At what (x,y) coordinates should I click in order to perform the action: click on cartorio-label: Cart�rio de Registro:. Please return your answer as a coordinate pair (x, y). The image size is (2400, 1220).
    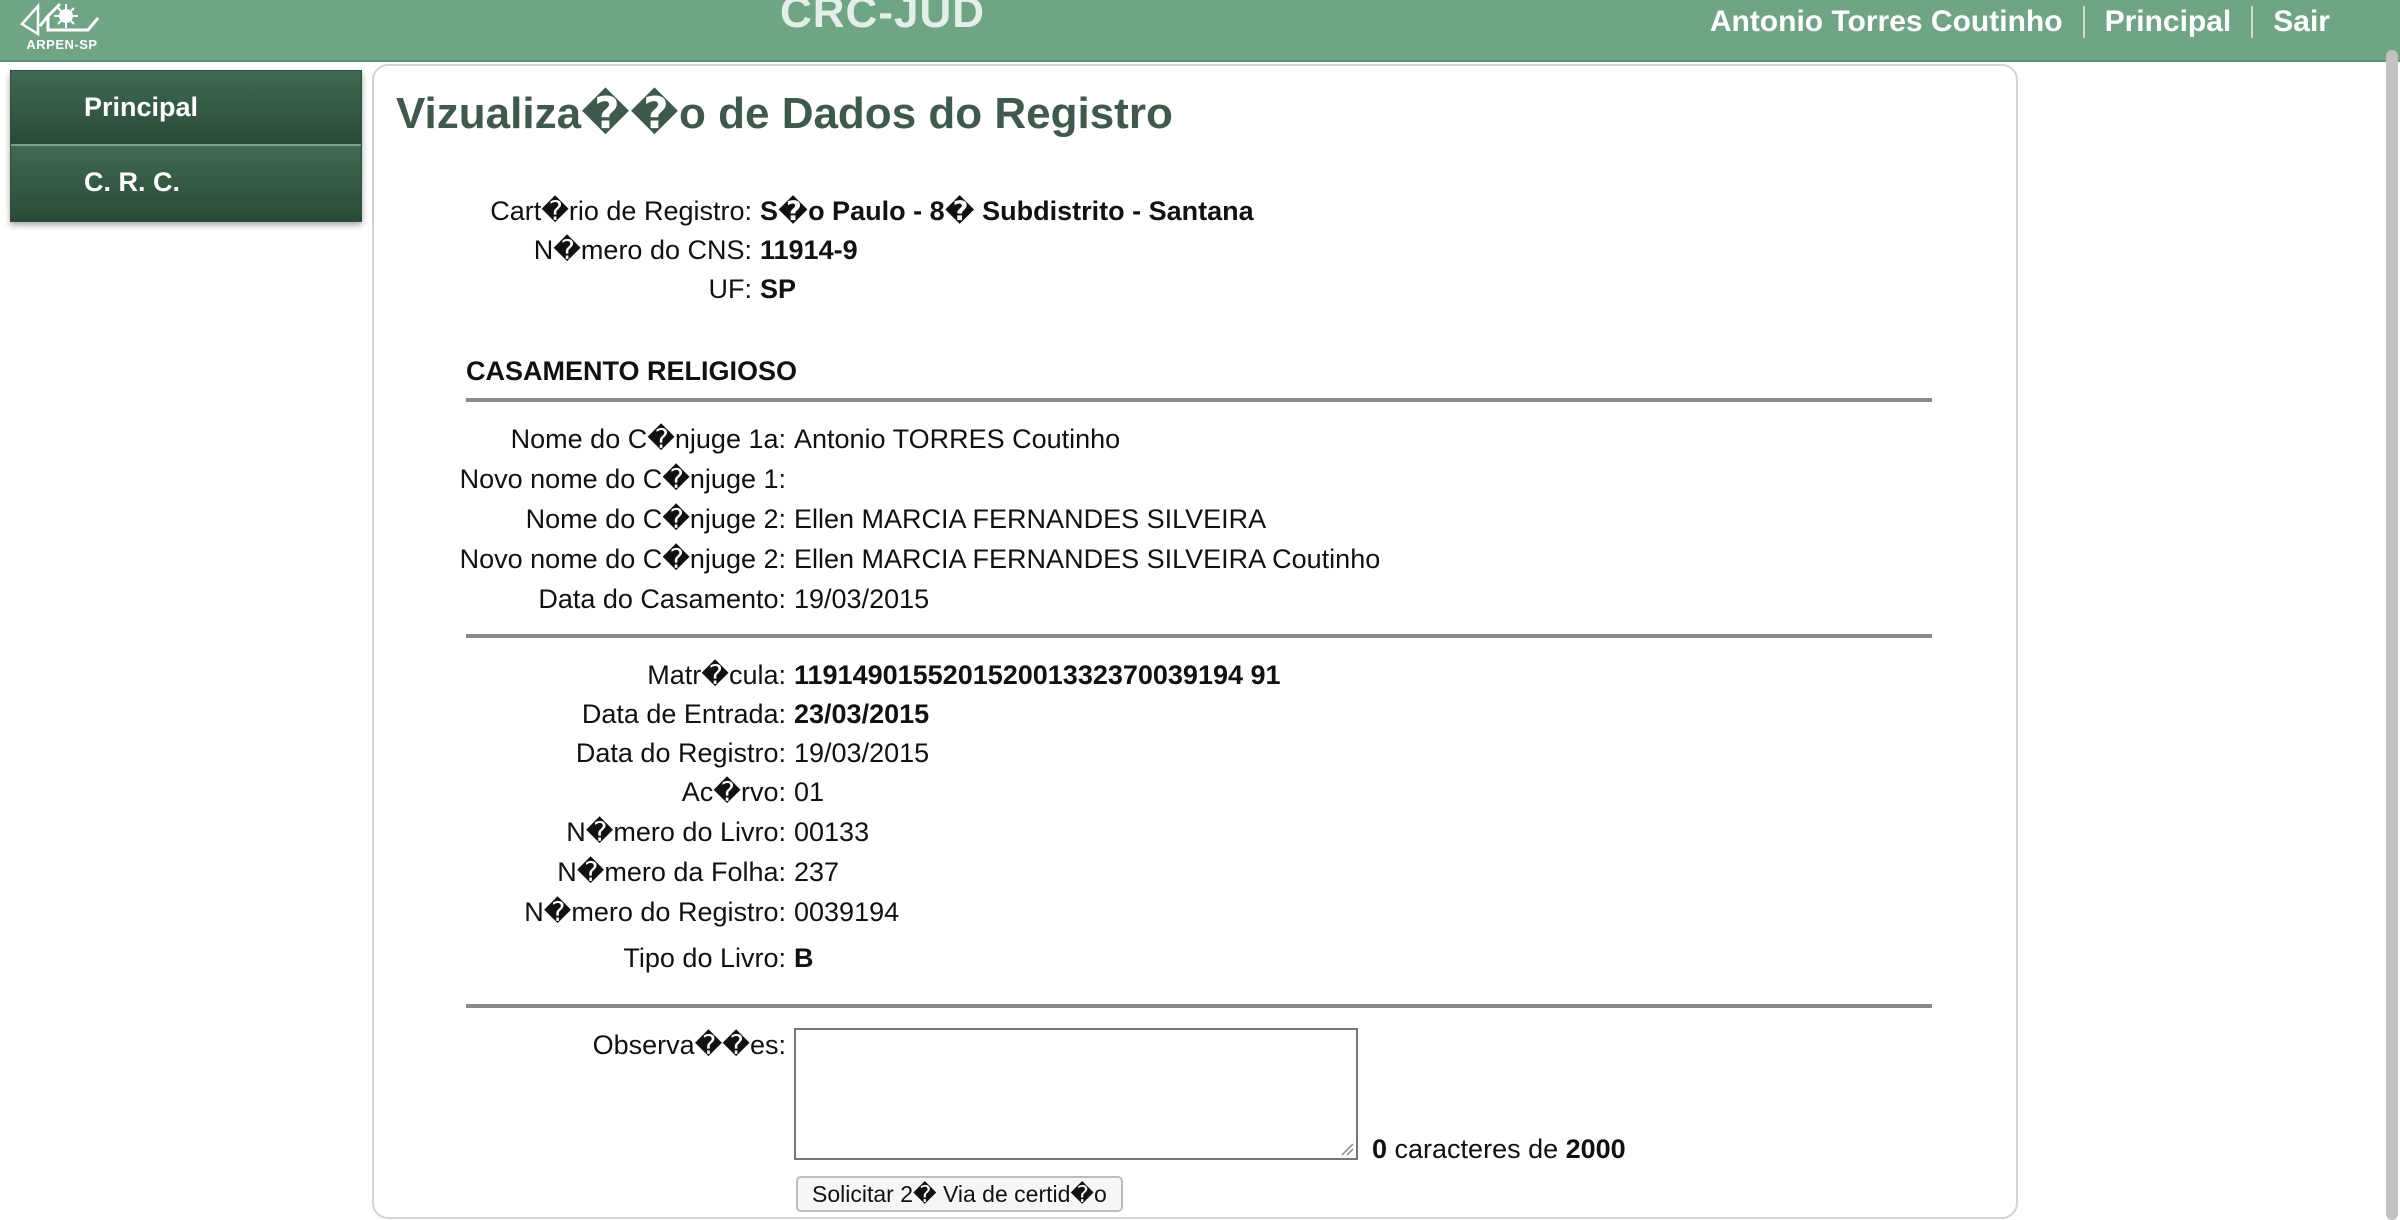
    Looking at the image, I should click on (621, 211).